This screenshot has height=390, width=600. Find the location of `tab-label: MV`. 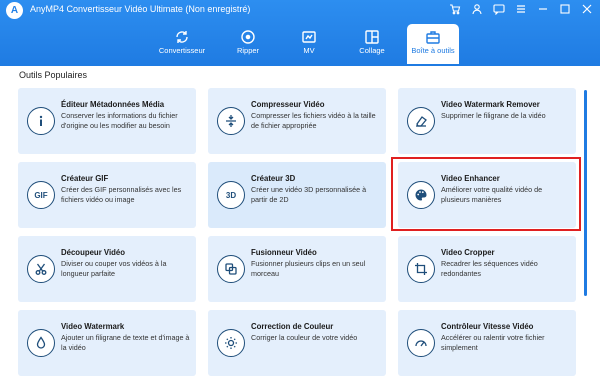

tab-label: MV is located at coordinates (309, 50).